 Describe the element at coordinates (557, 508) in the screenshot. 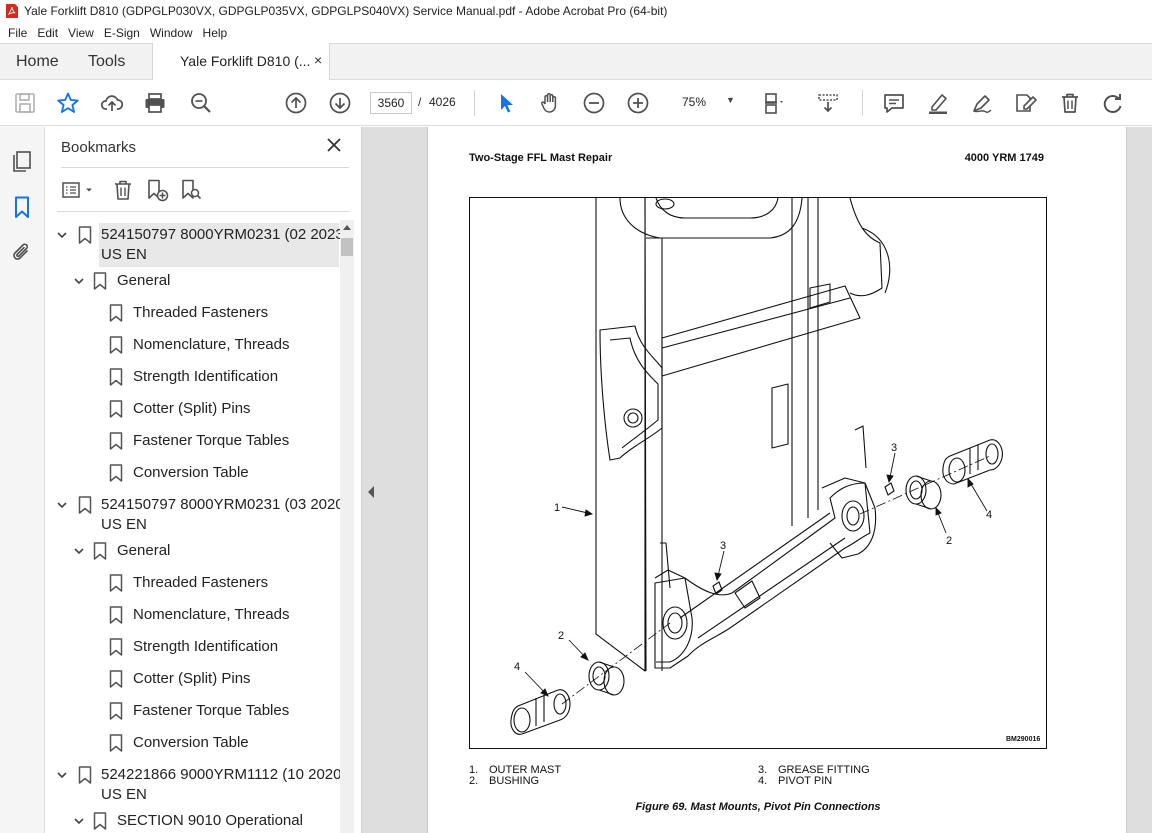

I see `callout-label: 1` at that location.